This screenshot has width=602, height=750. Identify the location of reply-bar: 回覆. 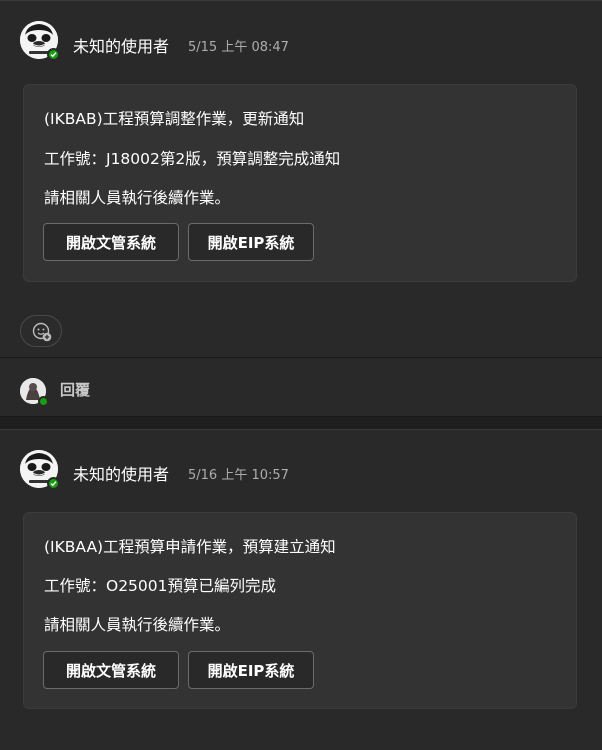
(301, 387).